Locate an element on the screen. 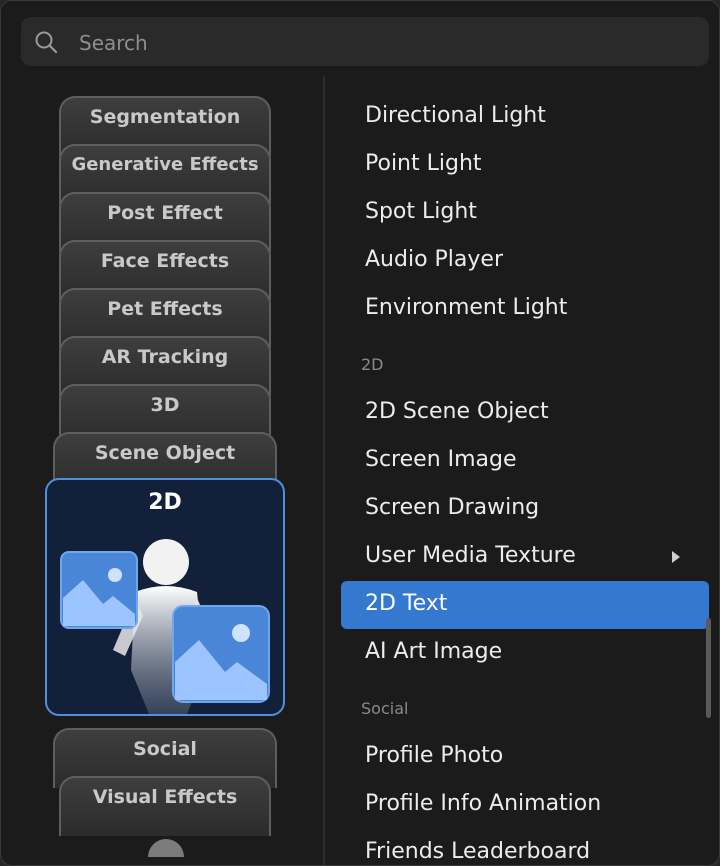  category-label: Social is located at coordinates (165, 749).